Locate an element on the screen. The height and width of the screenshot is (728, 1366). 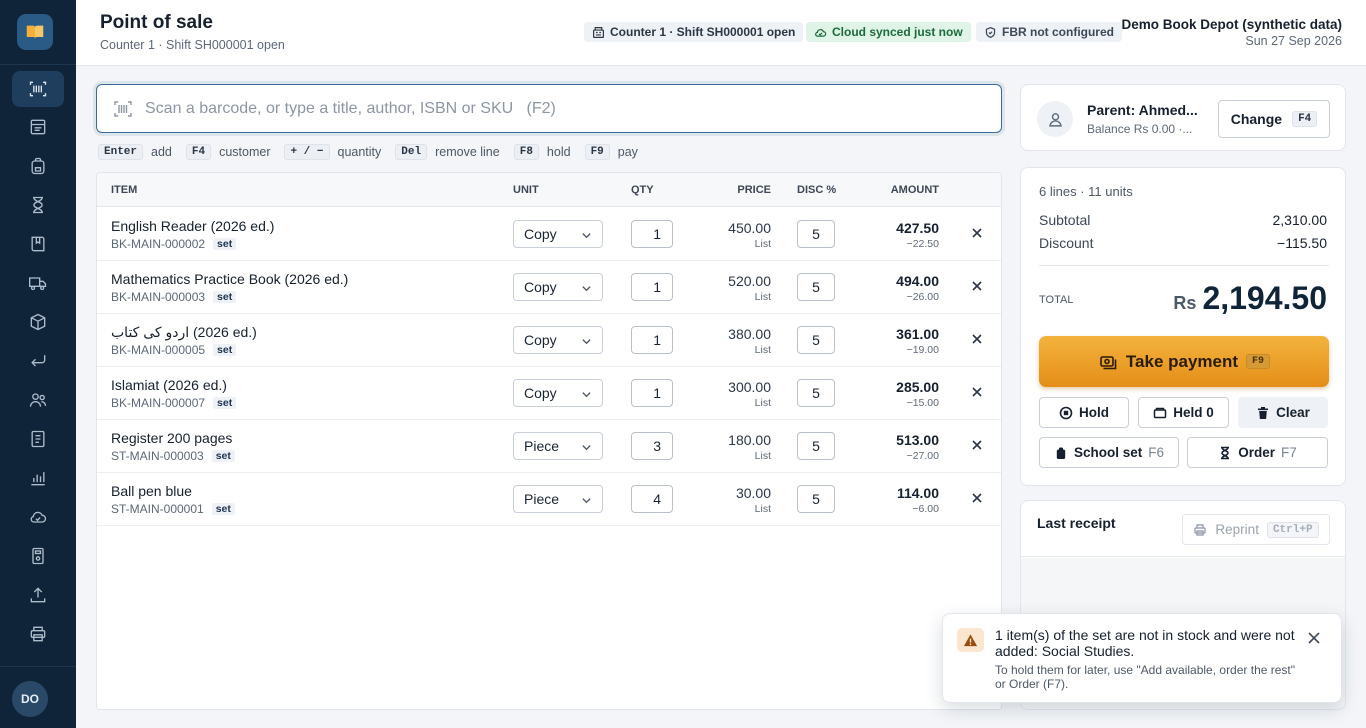
barcode-scanner-icon is located at coordinates (38, 89).